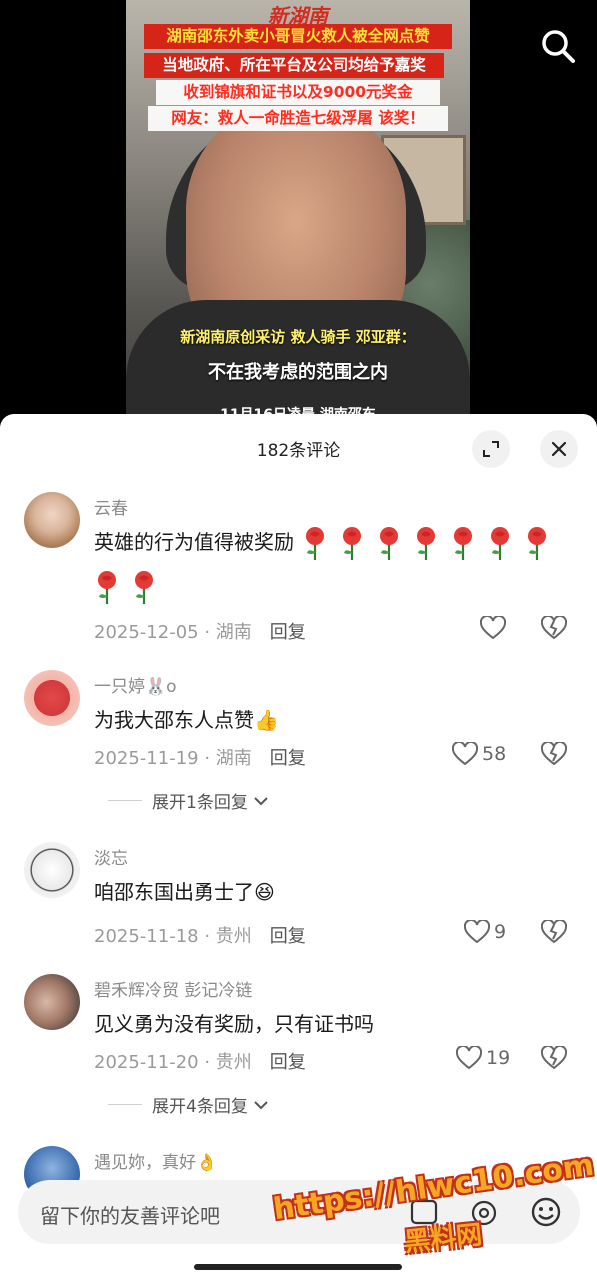 Image resolution: width=597 pixels, height=1280 pixels. I want to click on like-count: 58, so click(494, 754).